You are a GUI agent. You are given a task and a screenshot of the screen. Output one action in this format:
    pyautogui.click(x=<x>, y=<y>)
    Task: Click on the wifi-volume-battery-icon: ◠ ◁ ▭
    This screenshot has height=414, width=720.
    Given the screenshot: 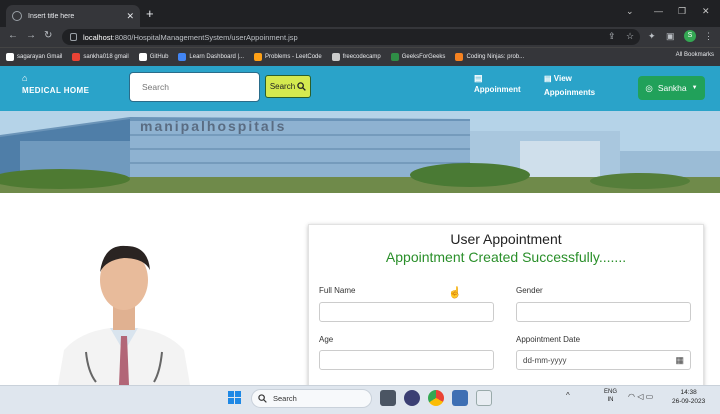 What is the action you would take?
    pyautogui.click(x=640, y=396)
    